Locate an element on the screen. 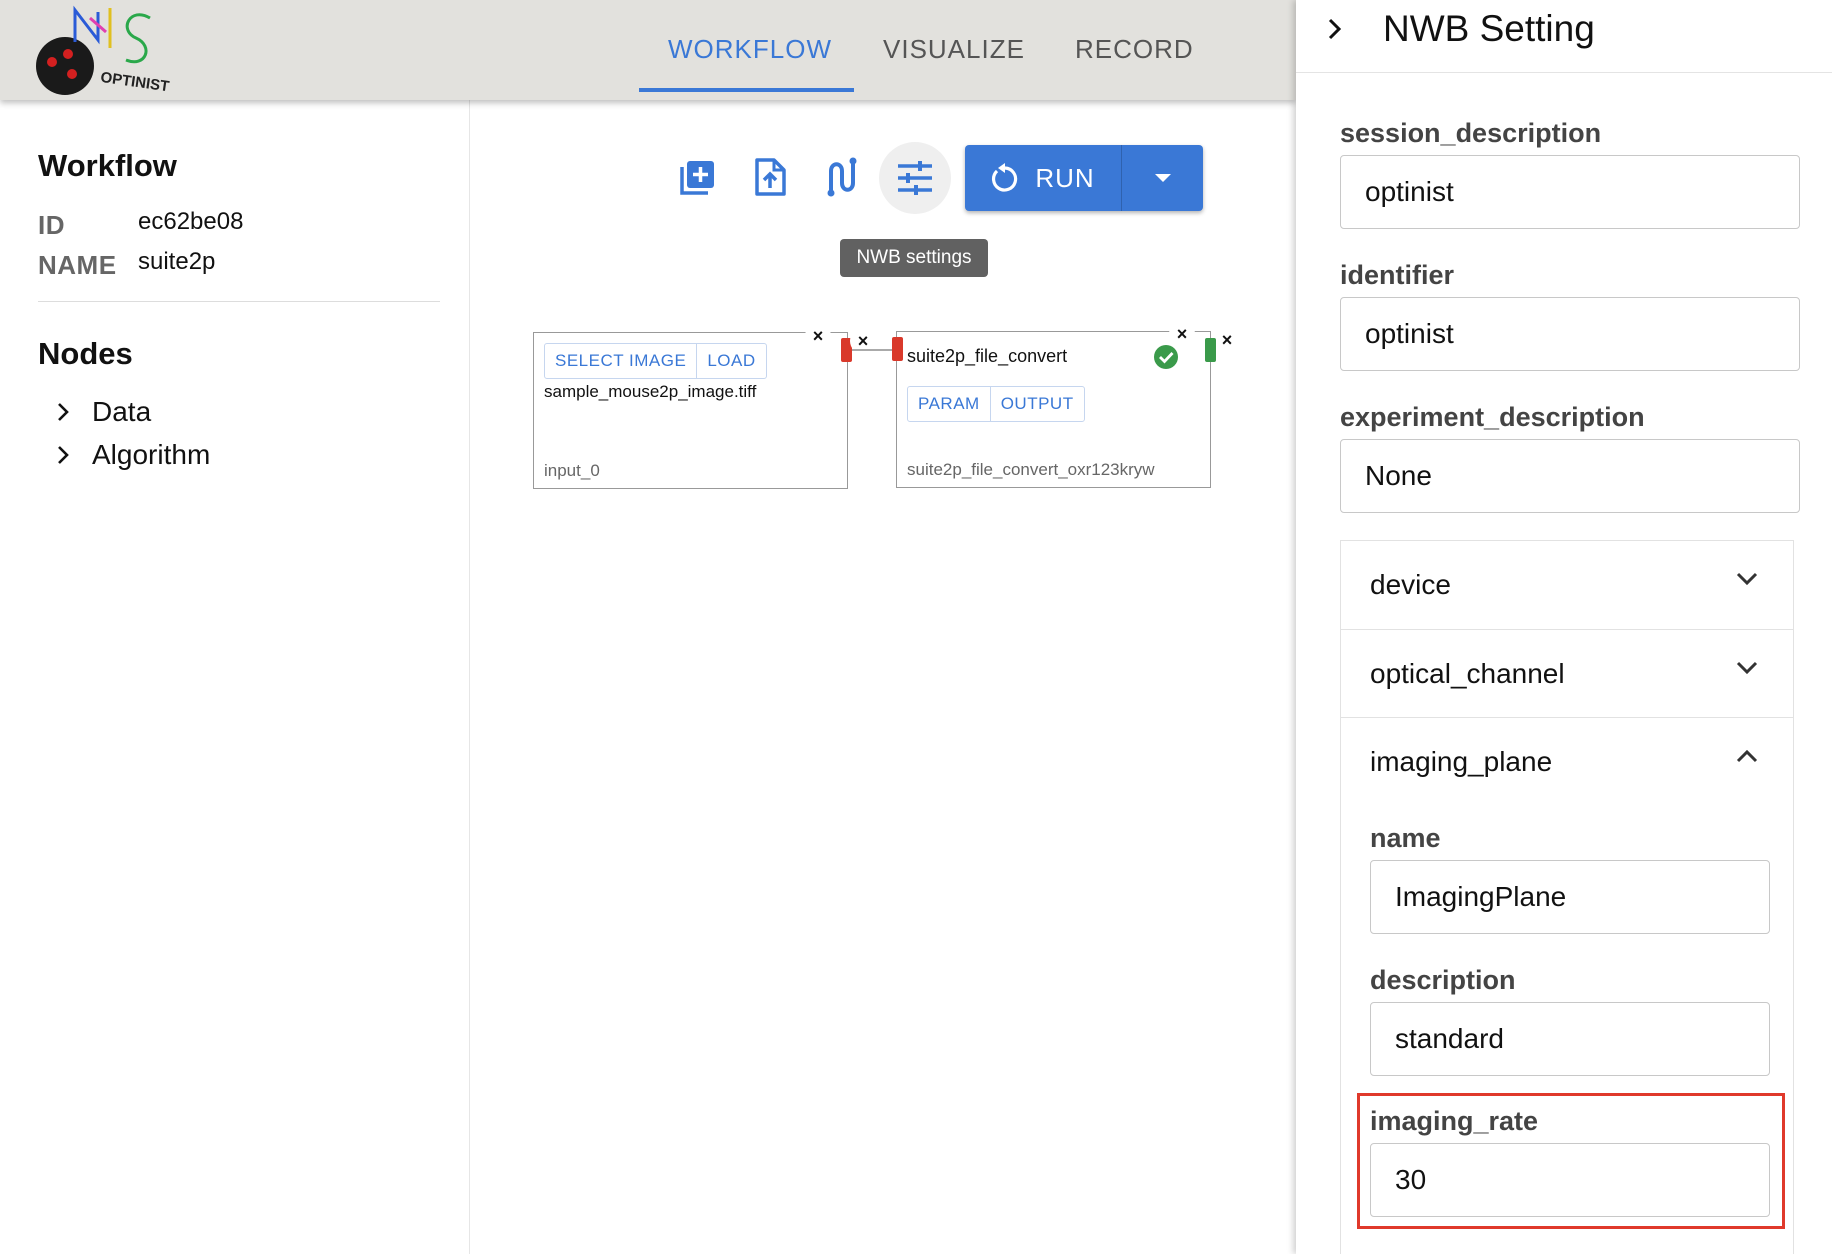 This screenshot has height=1254, width=1832. output-button: OUTPUT is located at coordinates (1036, 404).